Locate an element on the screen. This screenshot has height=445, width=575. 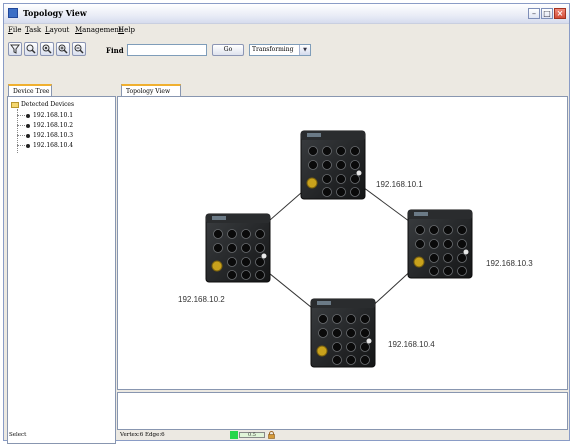
menu-bar: File Task Layout Management Help is located at coordinates (286, 30).